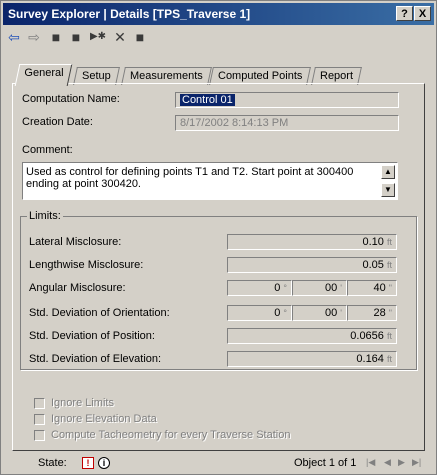 The width and height of the screenshot is (437, 475). Describe the element at coordinates (337, 76) in the screenshot. I see `tab-report-label: Report` at that location.